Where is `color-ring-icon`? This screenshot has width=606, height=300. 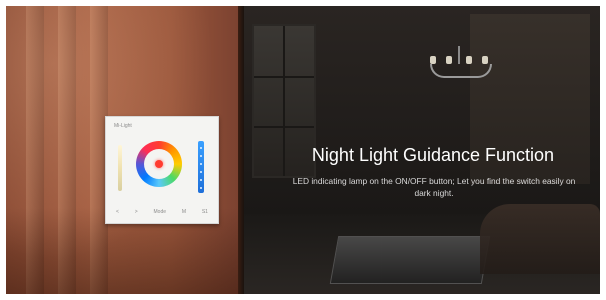 color-ring-icon is located at coordinates (159, 164).